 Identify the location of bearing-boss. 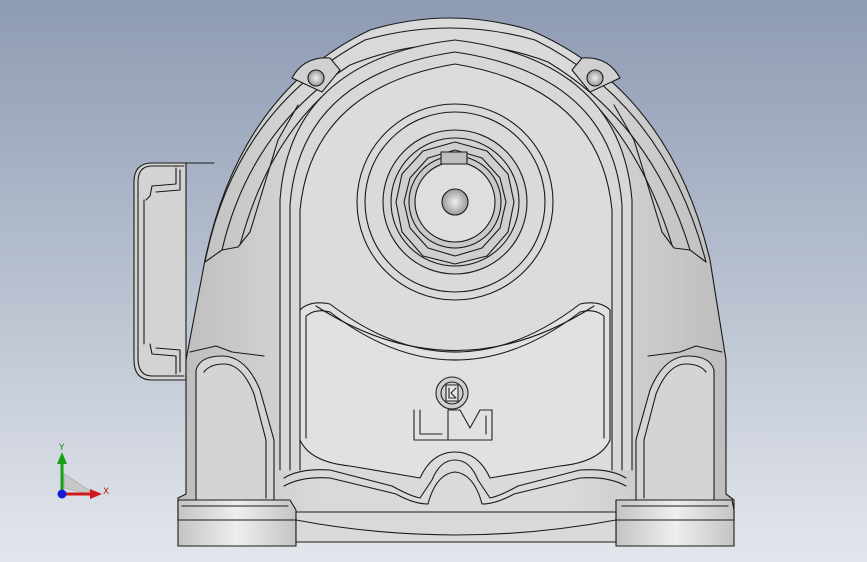
(455, 202).